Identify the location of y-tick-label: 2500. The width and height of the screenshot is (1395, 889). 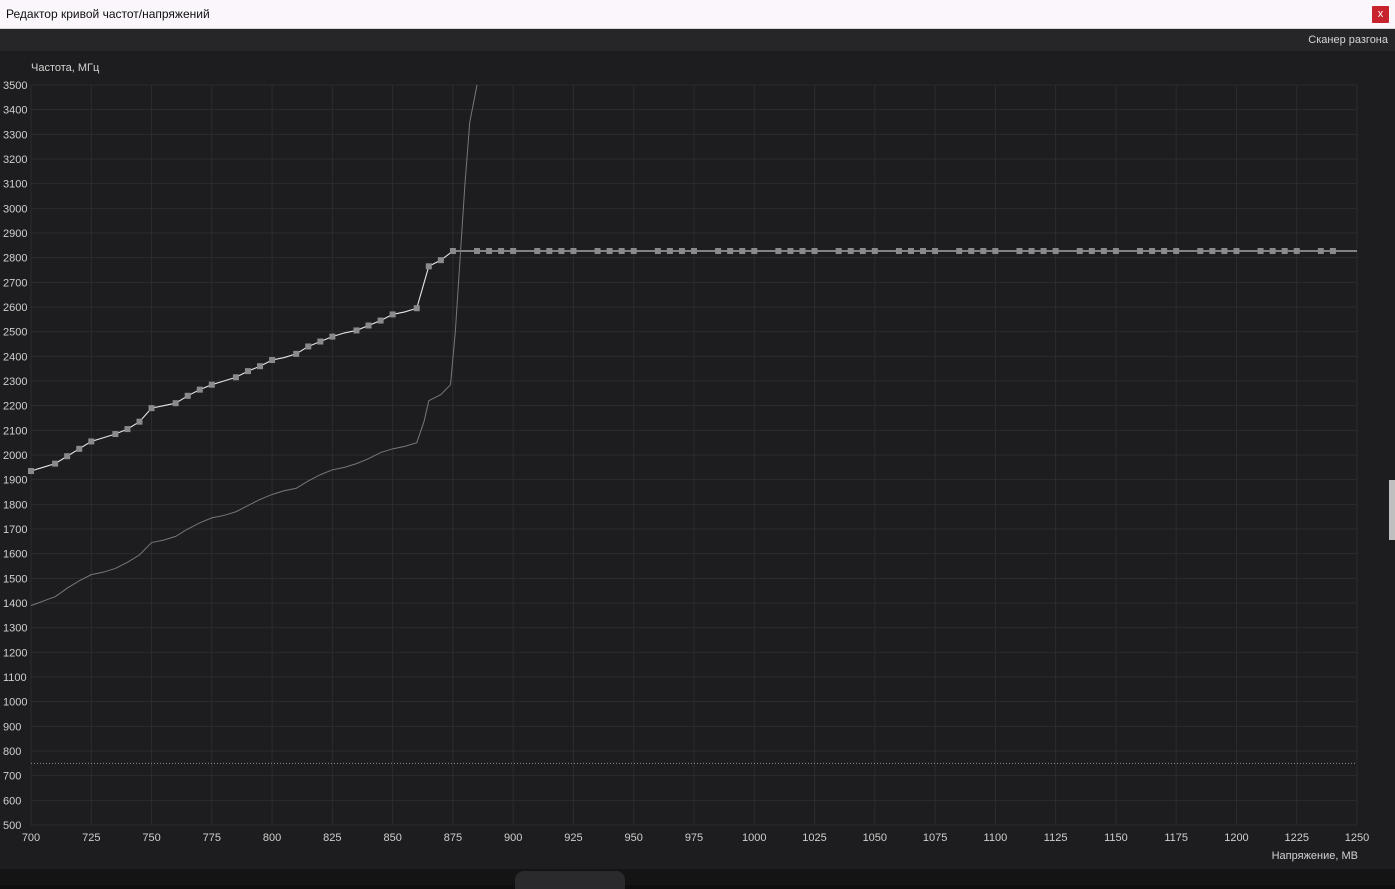
(15, 333).